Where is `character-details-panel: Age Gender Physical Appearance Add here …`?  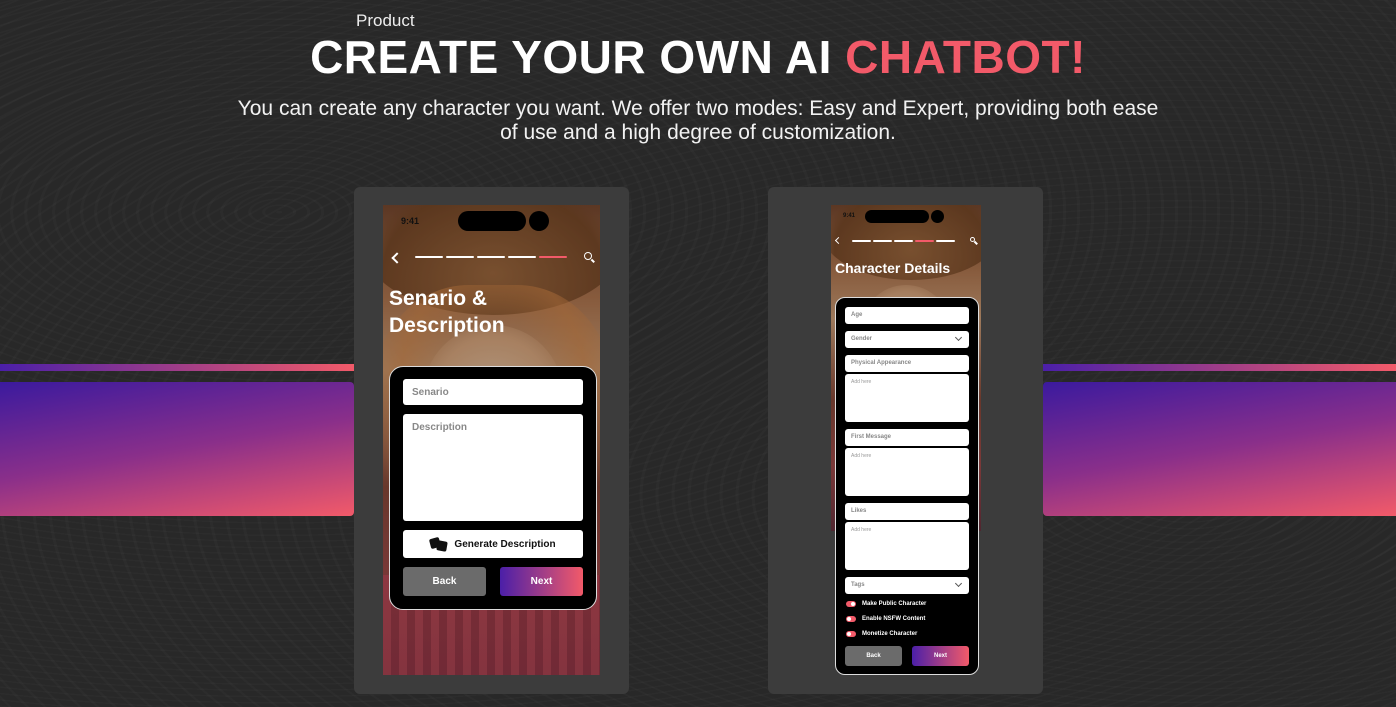
character-details-panel: Age Gender Physical Appearance Add here … is located at coordinates (907, 486).